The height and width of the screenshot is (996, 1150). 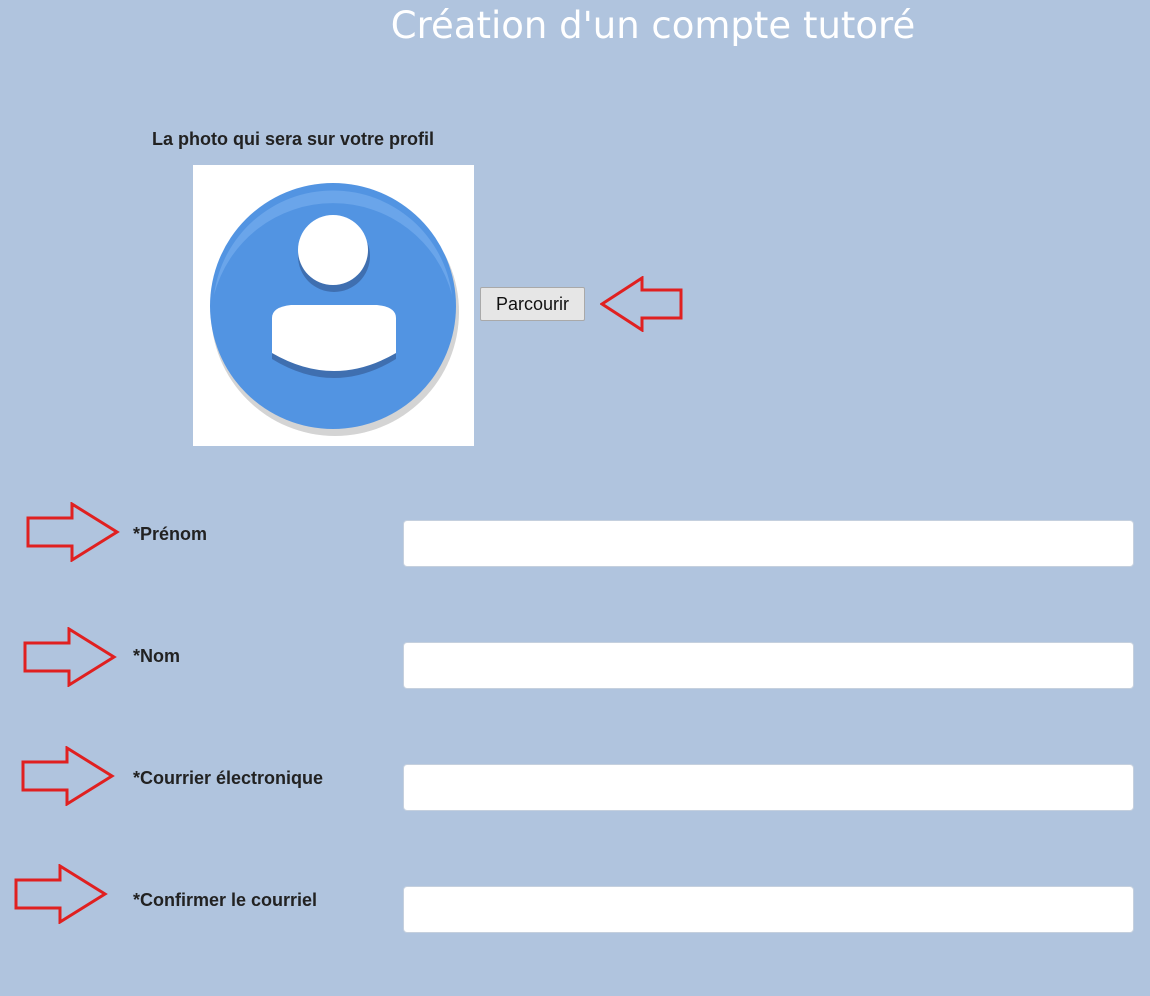 I want to click on profile-photo-preview, so click(x=333, y=305).